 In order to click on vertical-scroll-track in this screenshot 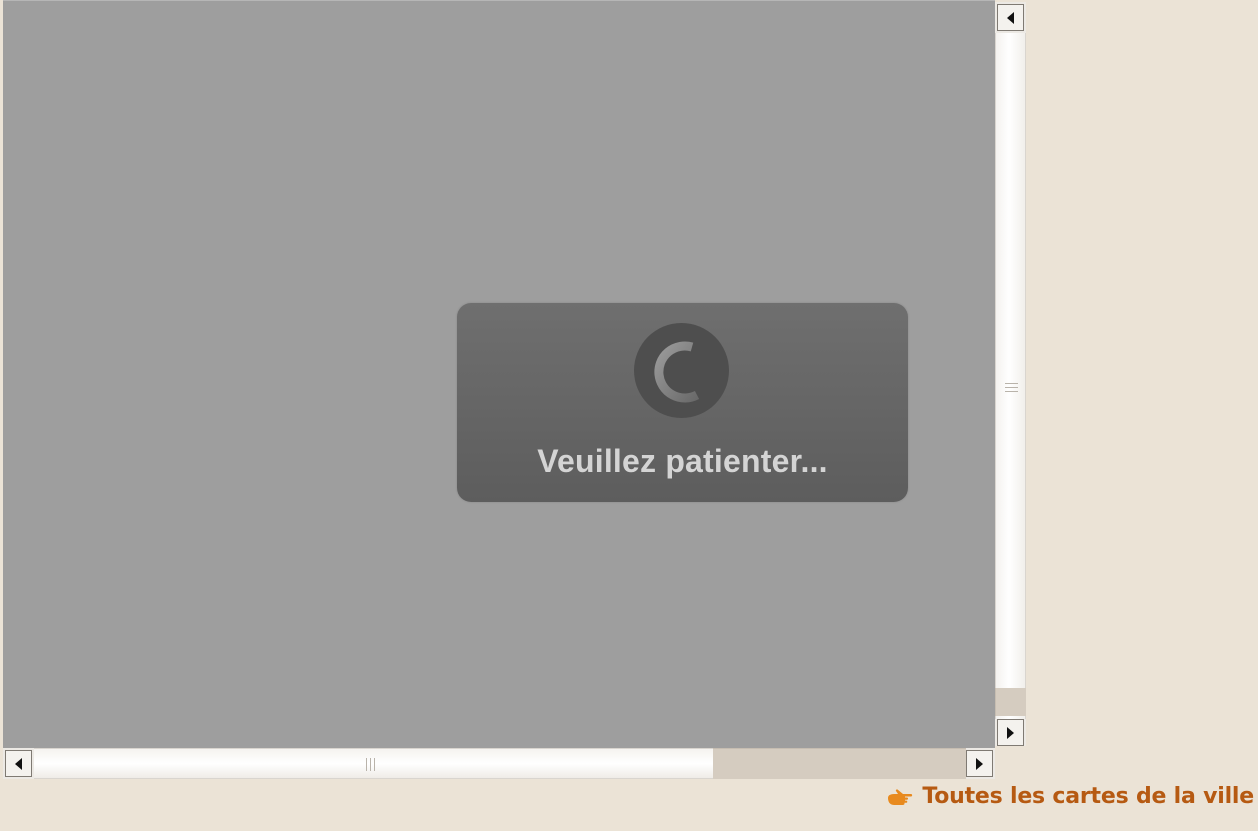, I will do `click(1010, 702)`.